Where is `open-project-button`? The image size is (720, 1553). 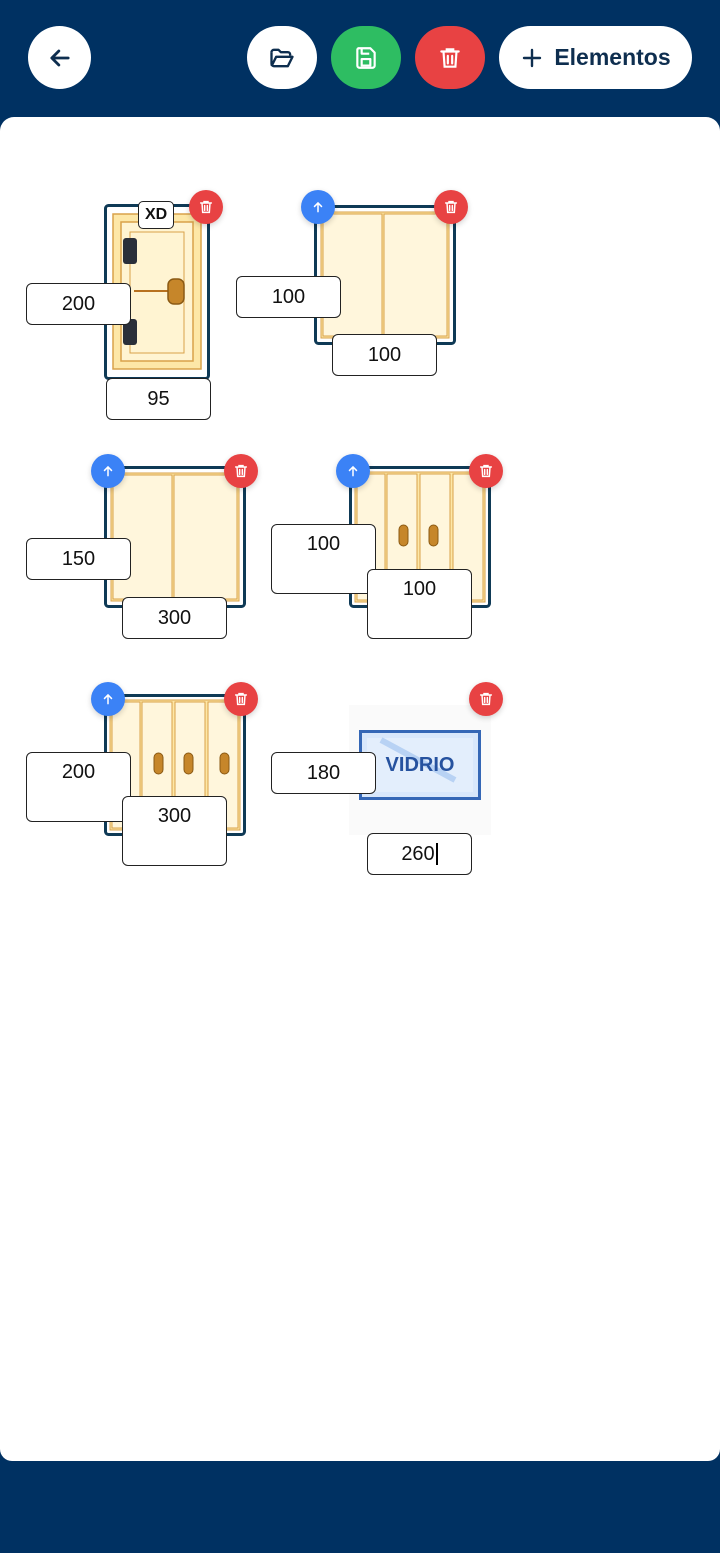
open-project-button is located at coordinates (282, 57).